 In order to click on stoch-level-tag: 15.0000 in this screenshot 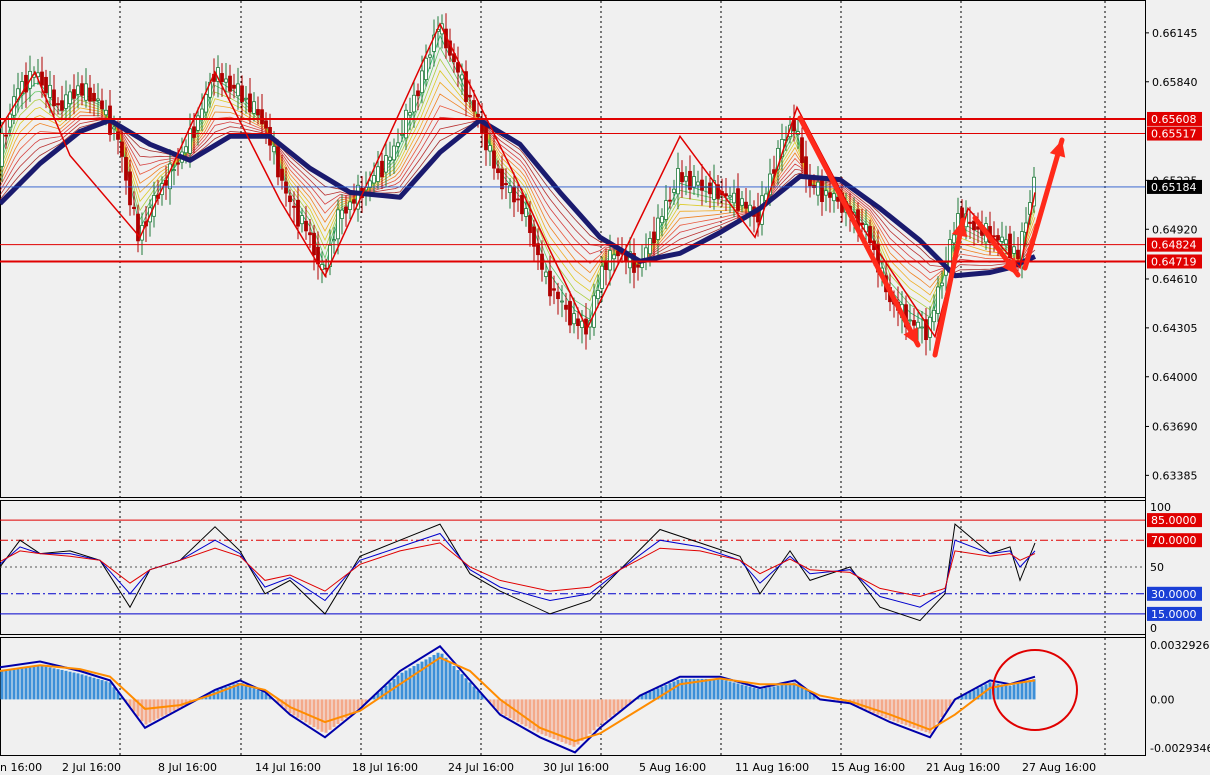, I will do `click(1174, 613)`.